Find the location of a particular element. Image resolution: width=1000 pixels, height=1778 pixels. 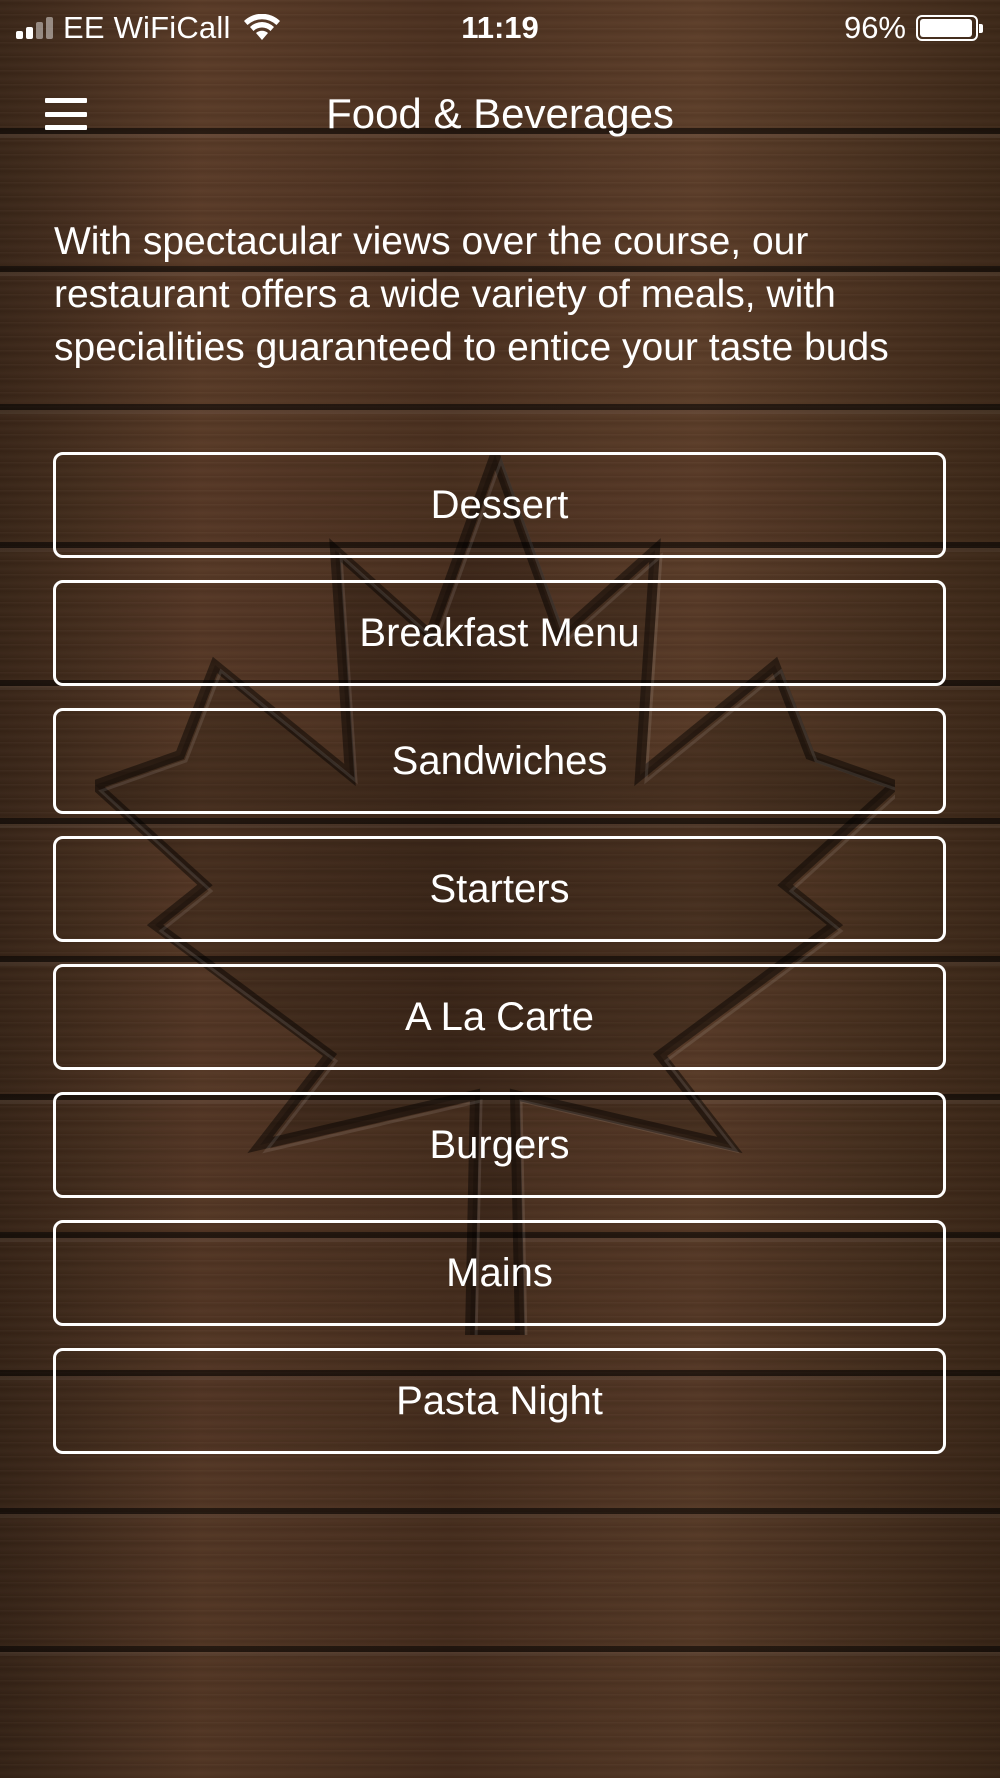

status-bar: EE WiFiCall 11:19 96% is located at coordinates (500, 29).